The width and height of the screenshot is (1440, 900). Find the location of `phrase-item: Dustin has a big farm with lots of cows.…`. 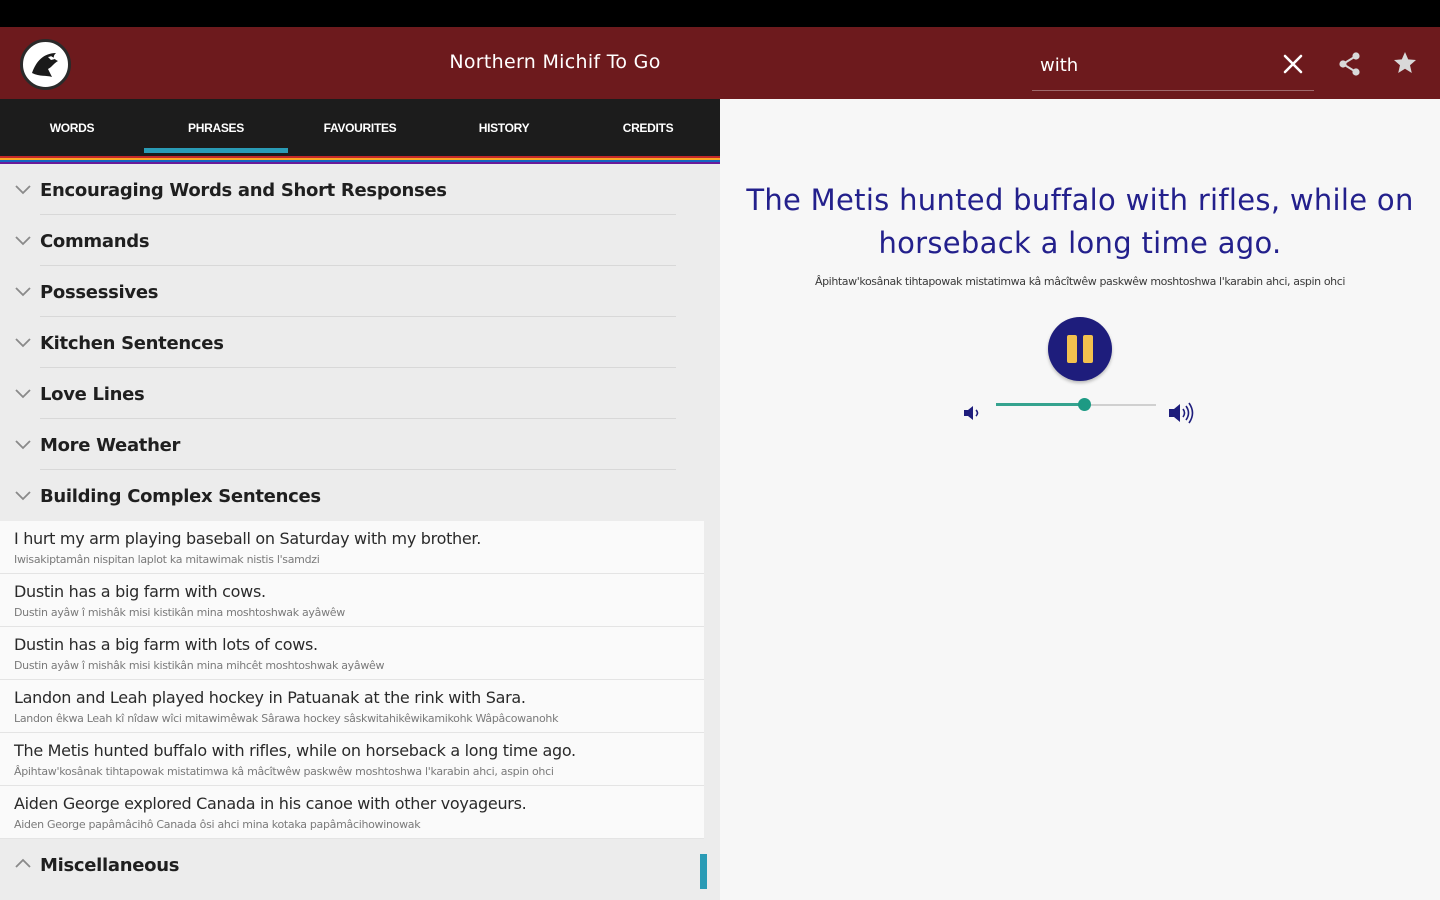

phrase-item: Dustin has a big farm with lots of cows.… is located at coordinates (352, 653).